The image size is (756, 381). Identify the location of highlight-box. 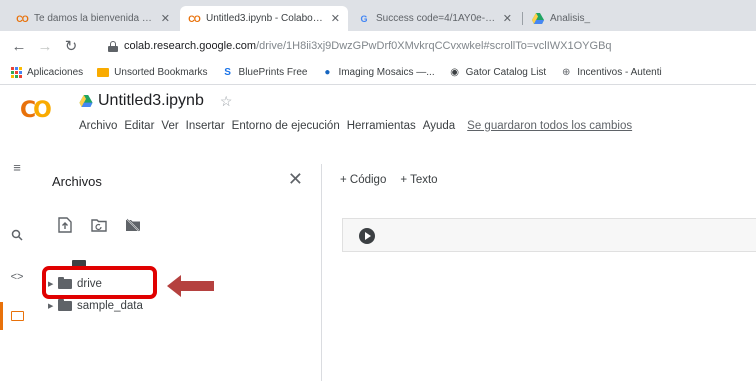
(99, 282).